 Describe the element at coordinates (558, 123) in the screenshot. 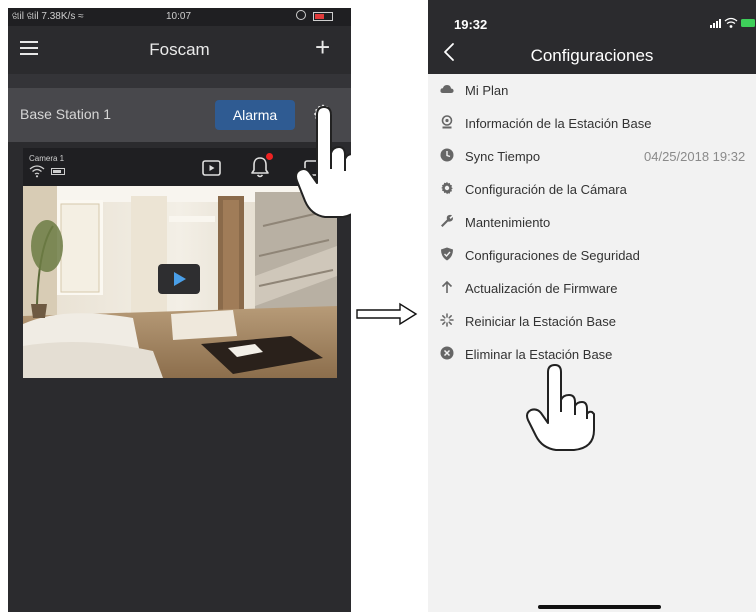

I see `settings-item-label: Información de la Estación Base` at that location.